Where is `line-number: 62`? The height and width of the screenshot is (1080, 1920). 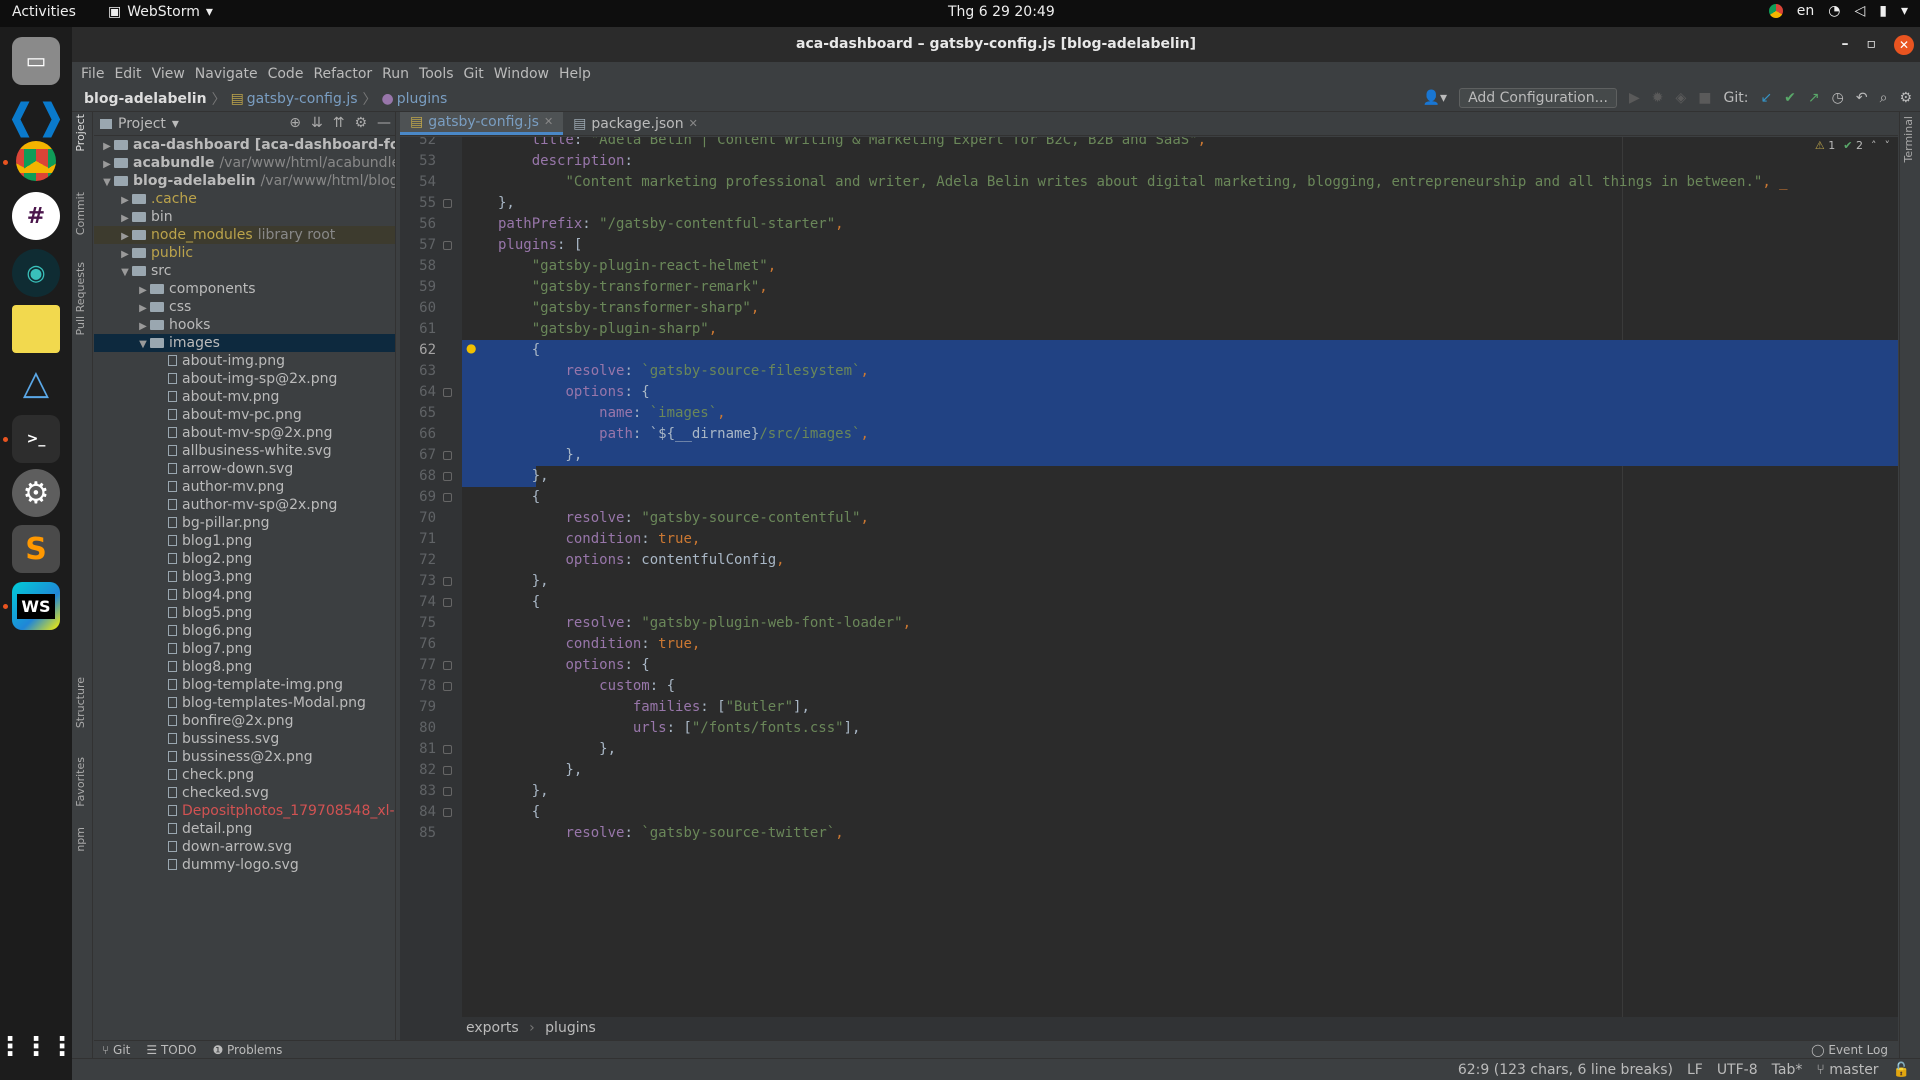
line-number: 62 is located at coordinates (418, 350).